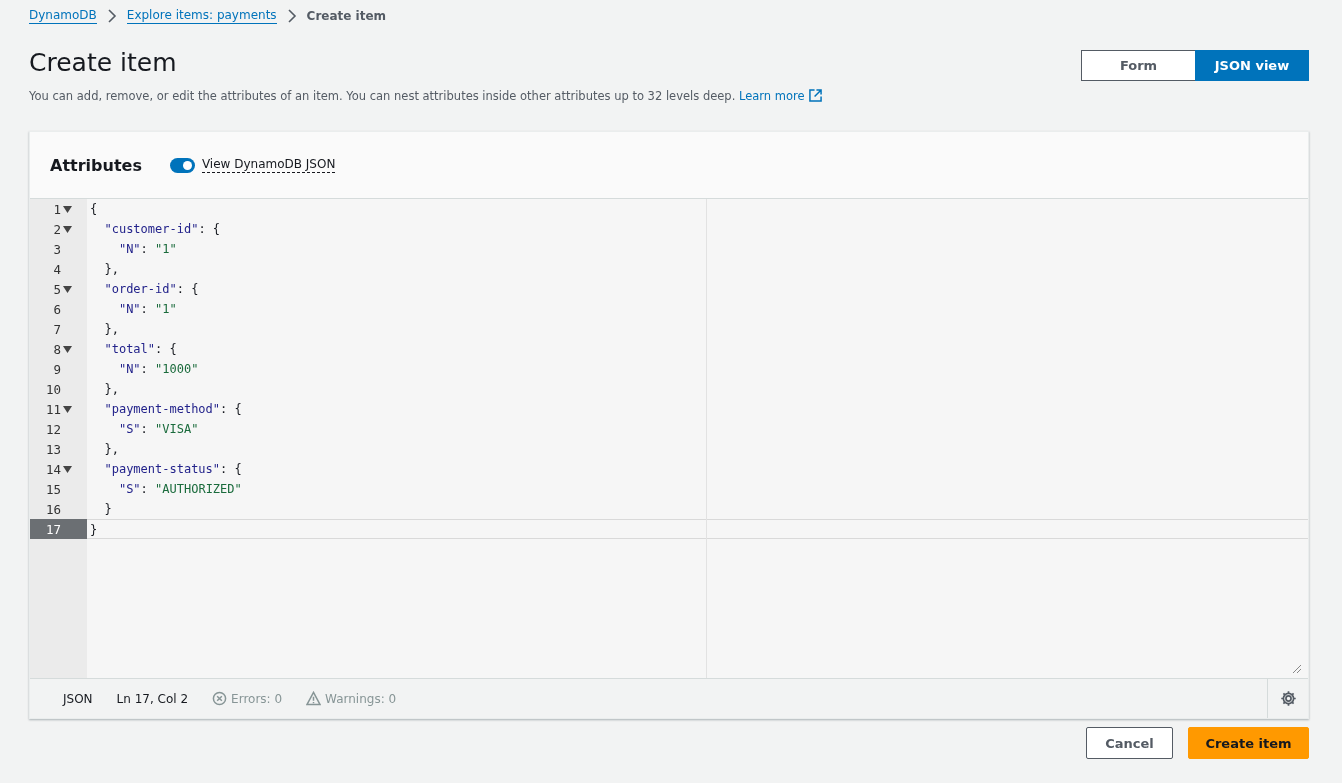 The width and height of the screenshot is (1342, 783). Describe the element at coordinates (152, 698) in the screenshot. I see `cursor-position: Ln 17, Col 2` at that location.